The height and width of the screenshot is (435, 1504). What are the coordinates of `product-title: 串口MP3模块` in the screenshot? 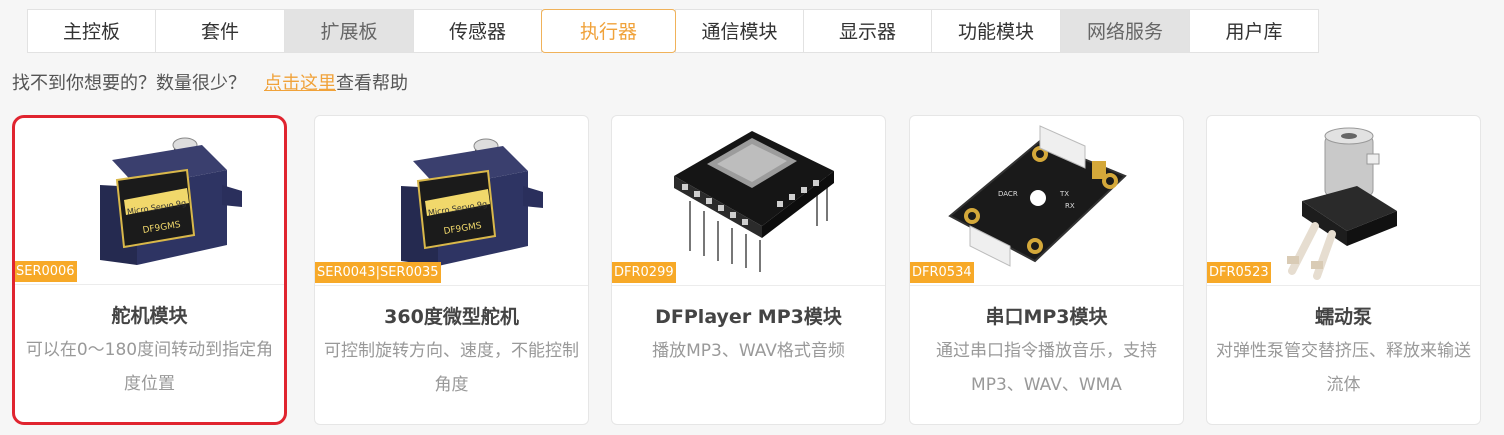 It's located at (1046, 315).